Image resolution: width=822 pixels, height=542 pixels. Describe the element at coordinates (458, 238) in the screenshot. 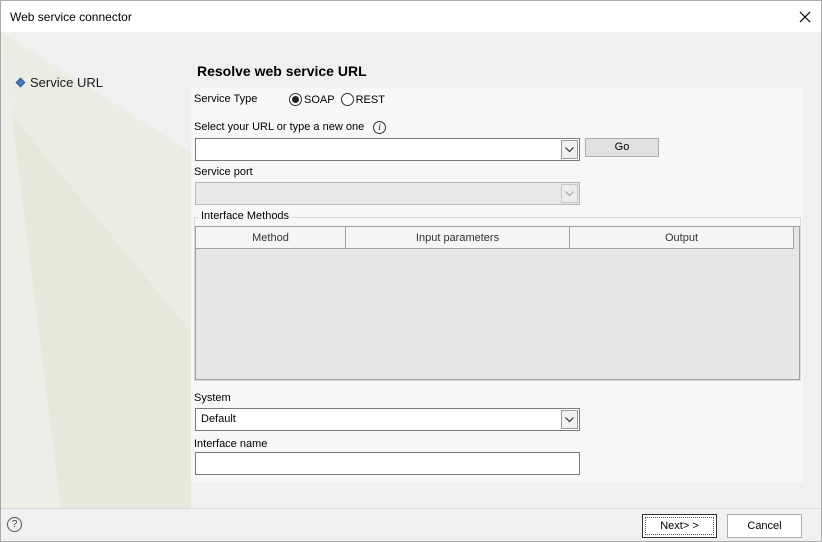

I see `column-header-input-parameters: Input parameters` at that location.